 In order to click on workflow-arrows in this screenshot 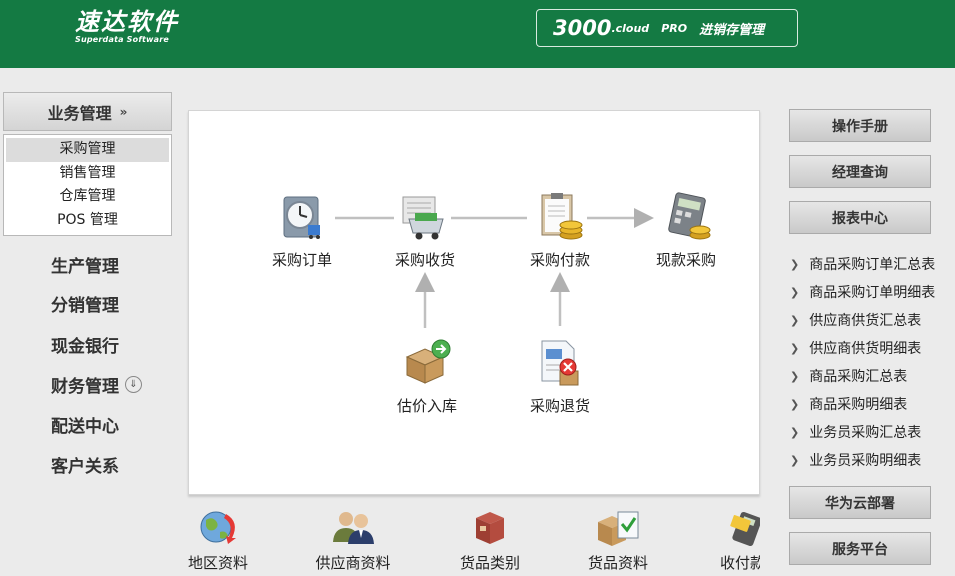, I will do `click(494, 268)`.